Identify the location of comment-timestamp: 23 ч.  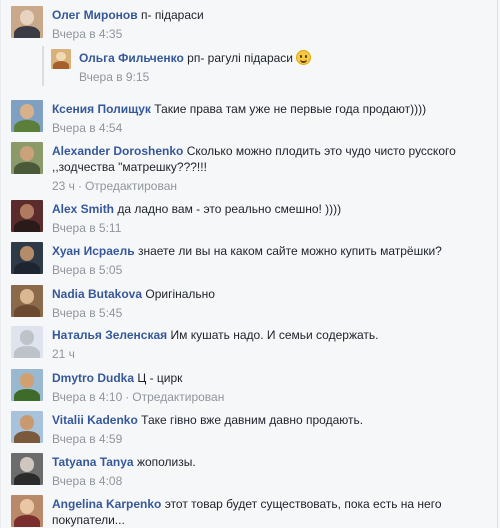
(63, 186).